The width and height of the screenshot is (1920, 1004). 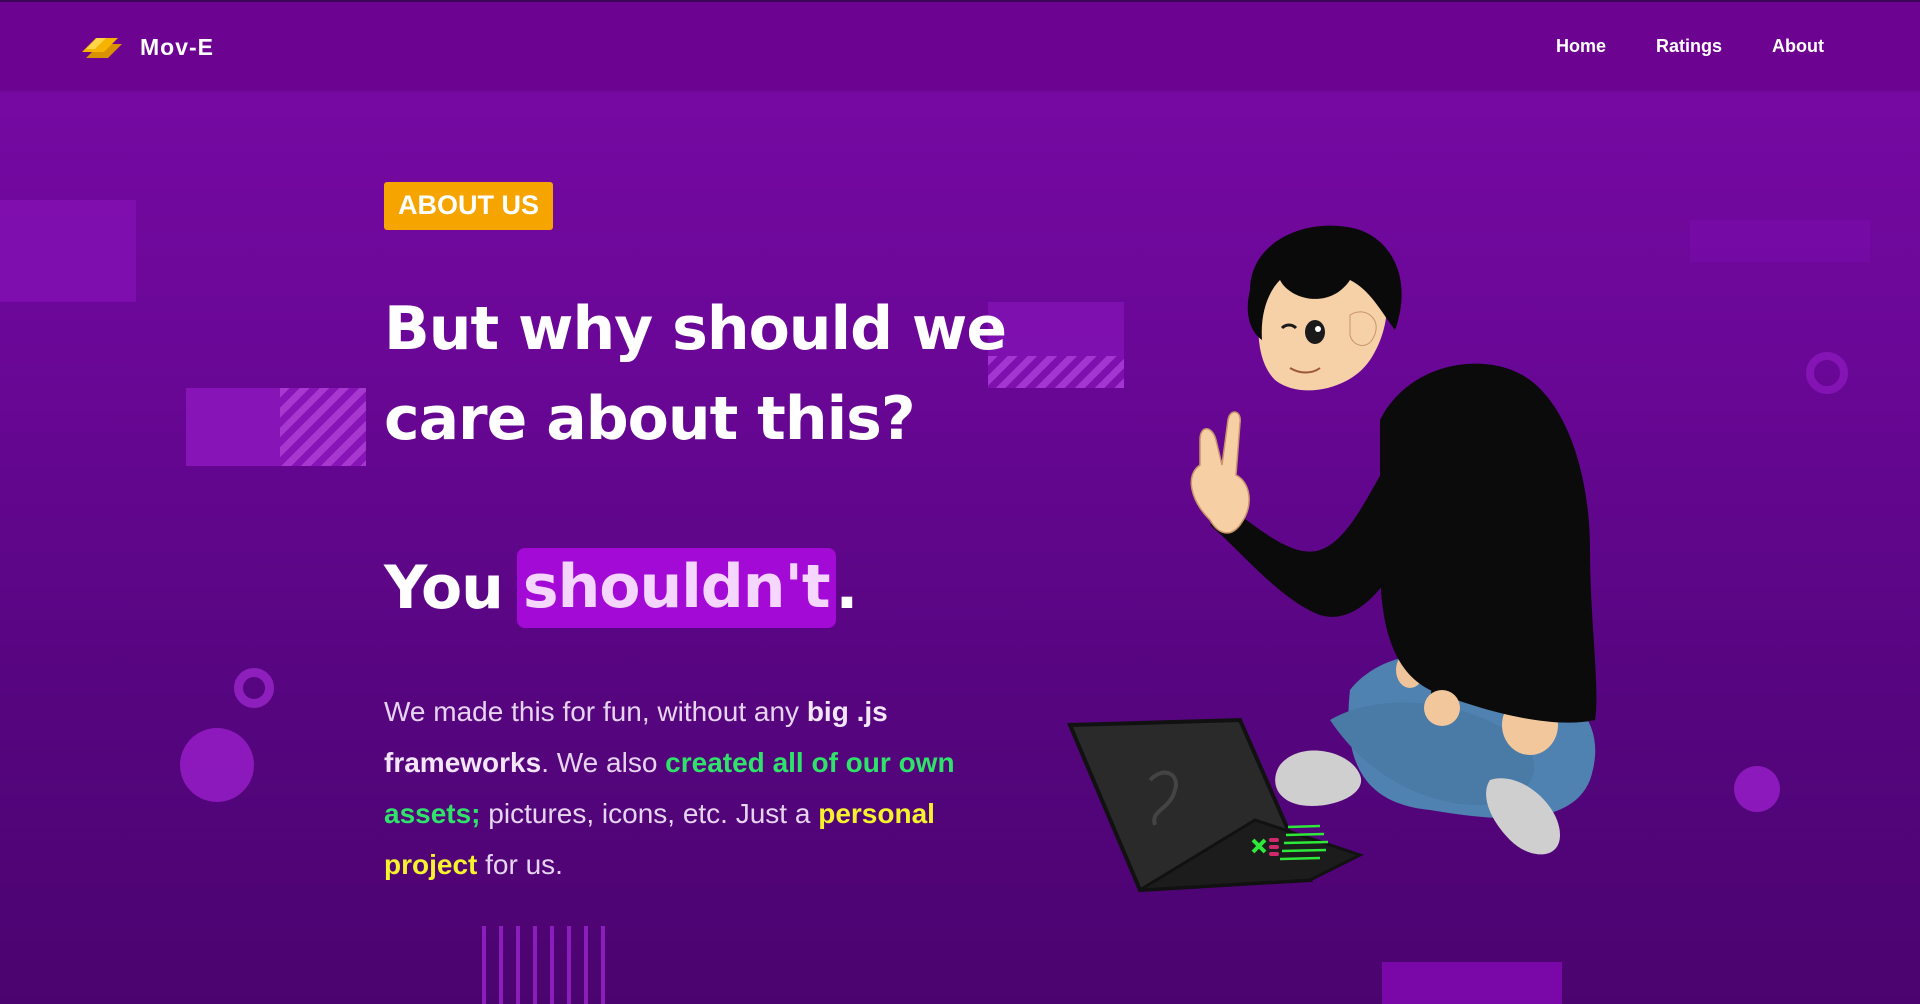 What do you see at coordinates (468, 206) in the screenshot?
I see `section-tag: ABOUT US` at bounding box center [468, 206].